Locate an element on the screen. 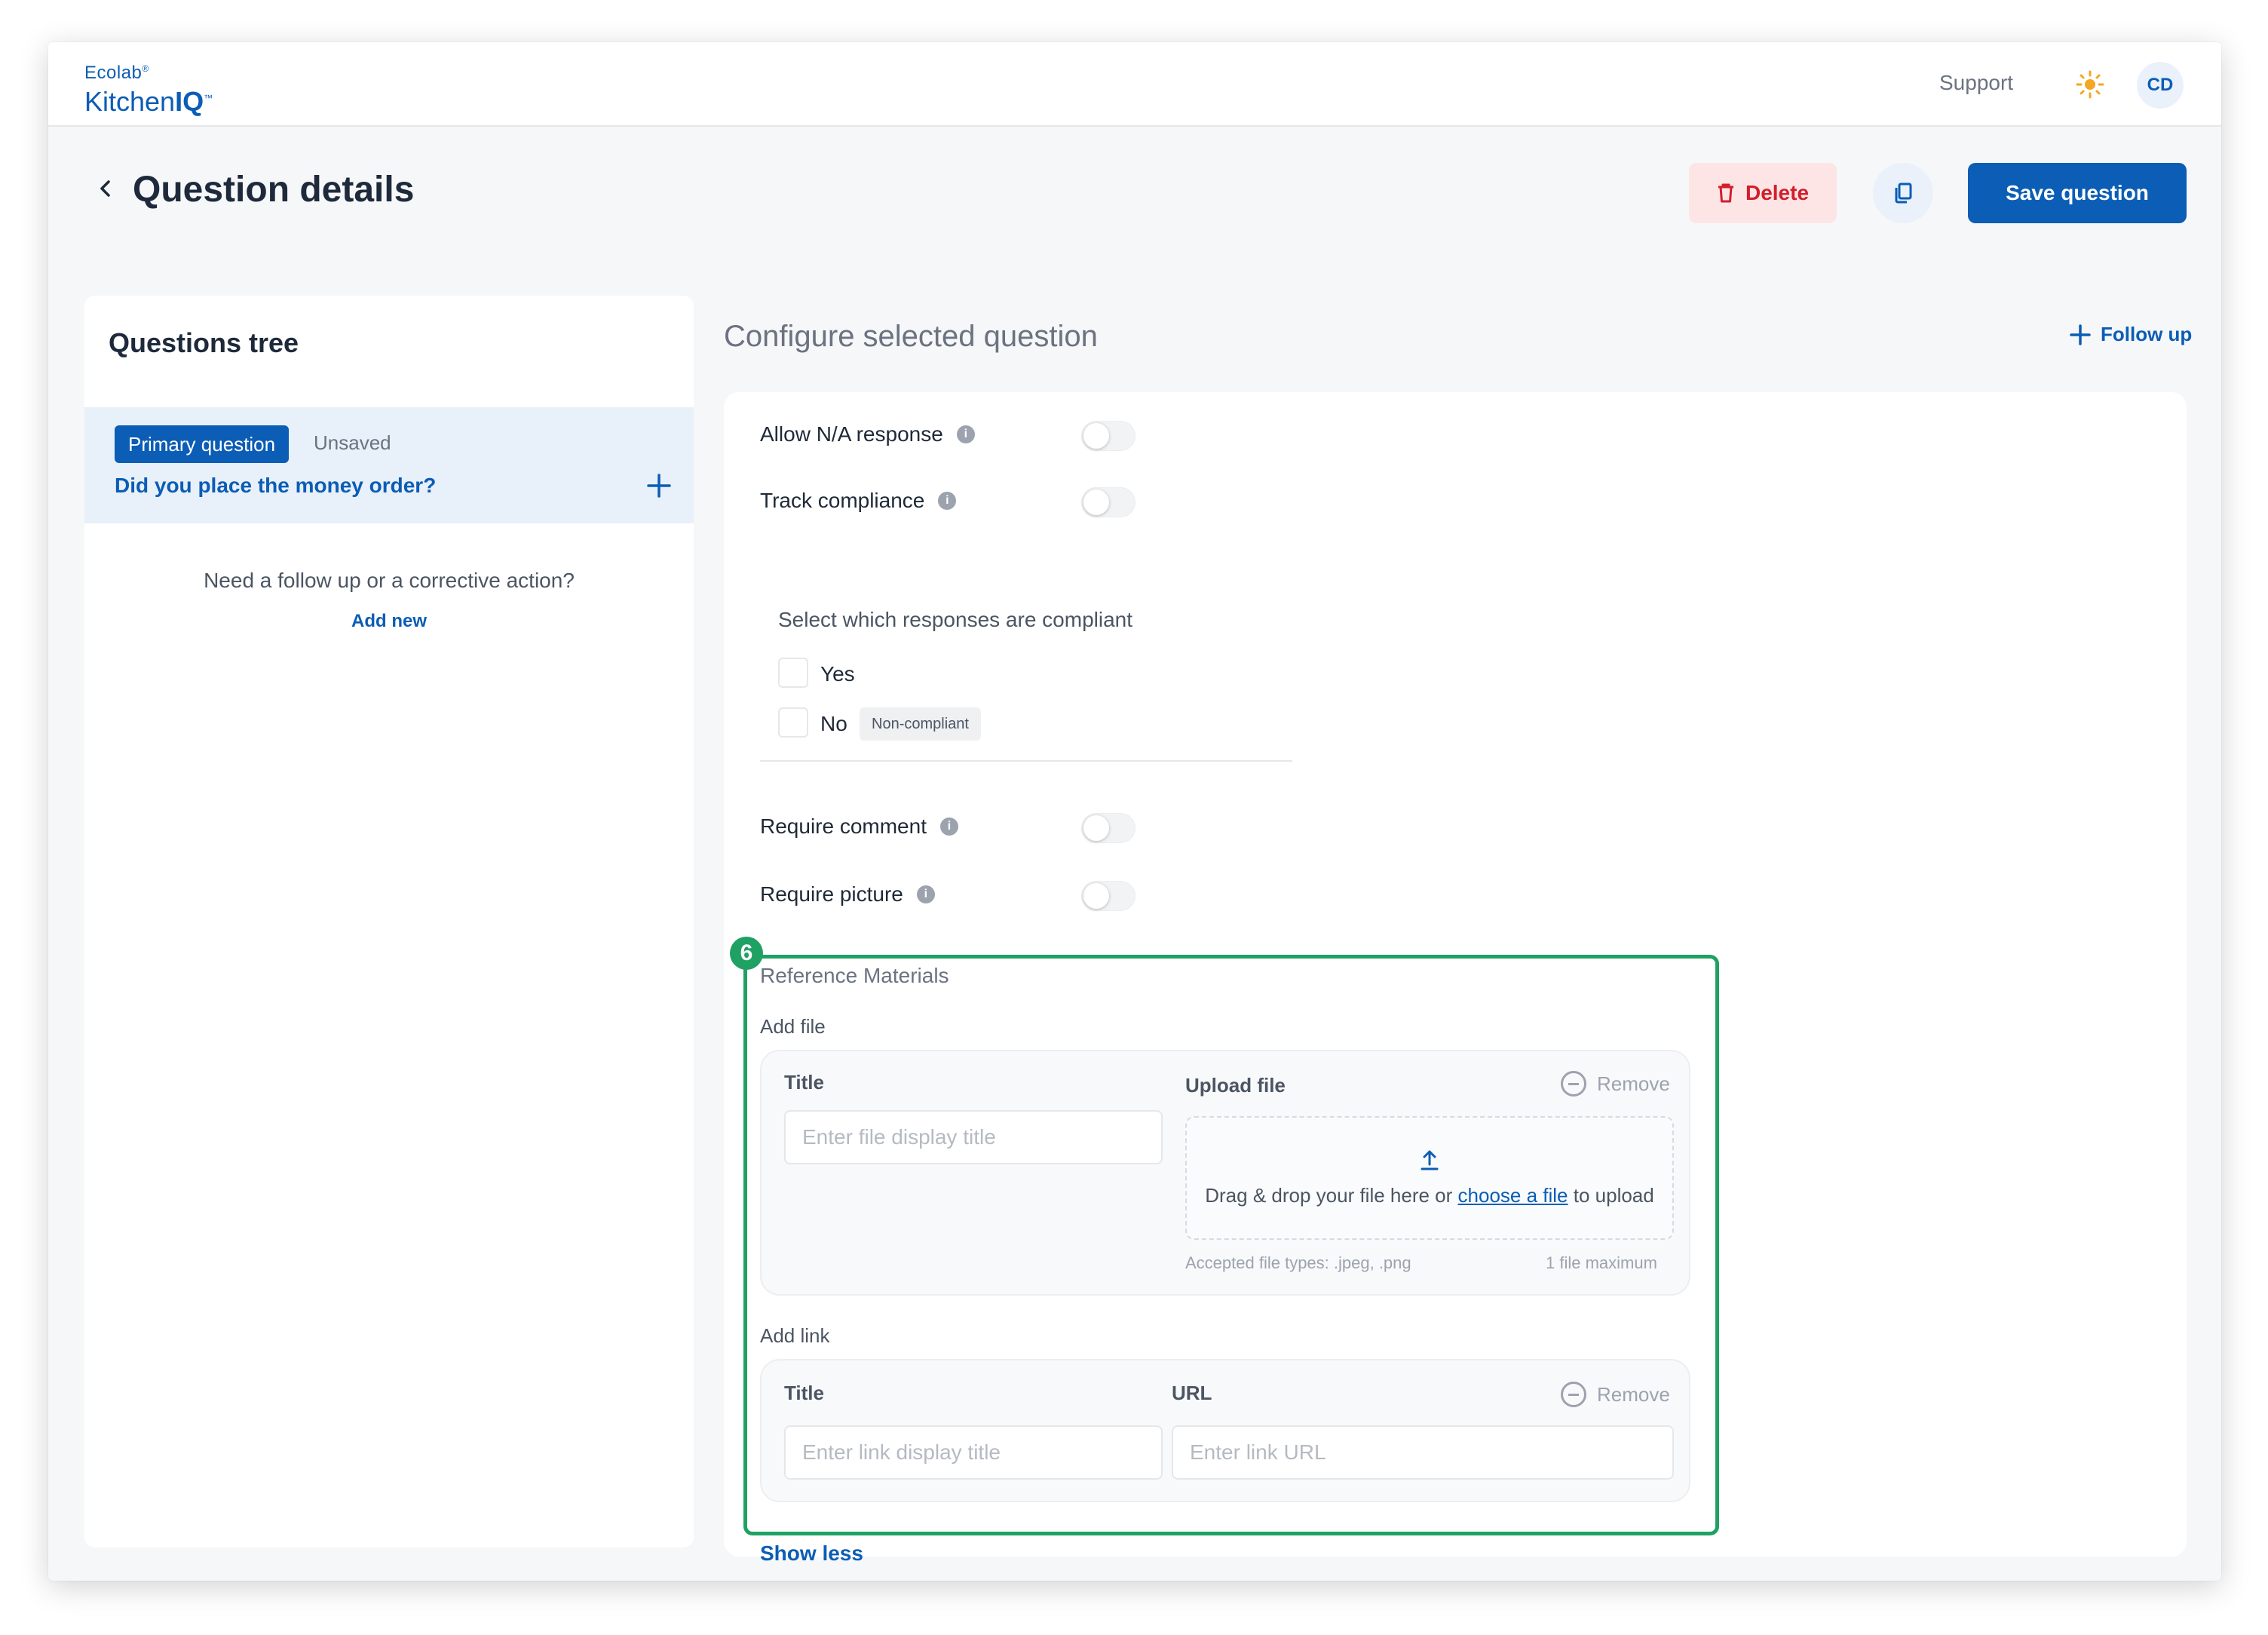 This screenshot has width=2268, height=1635. remove-link-label: Remove is located at coordinates (1633, 1394).